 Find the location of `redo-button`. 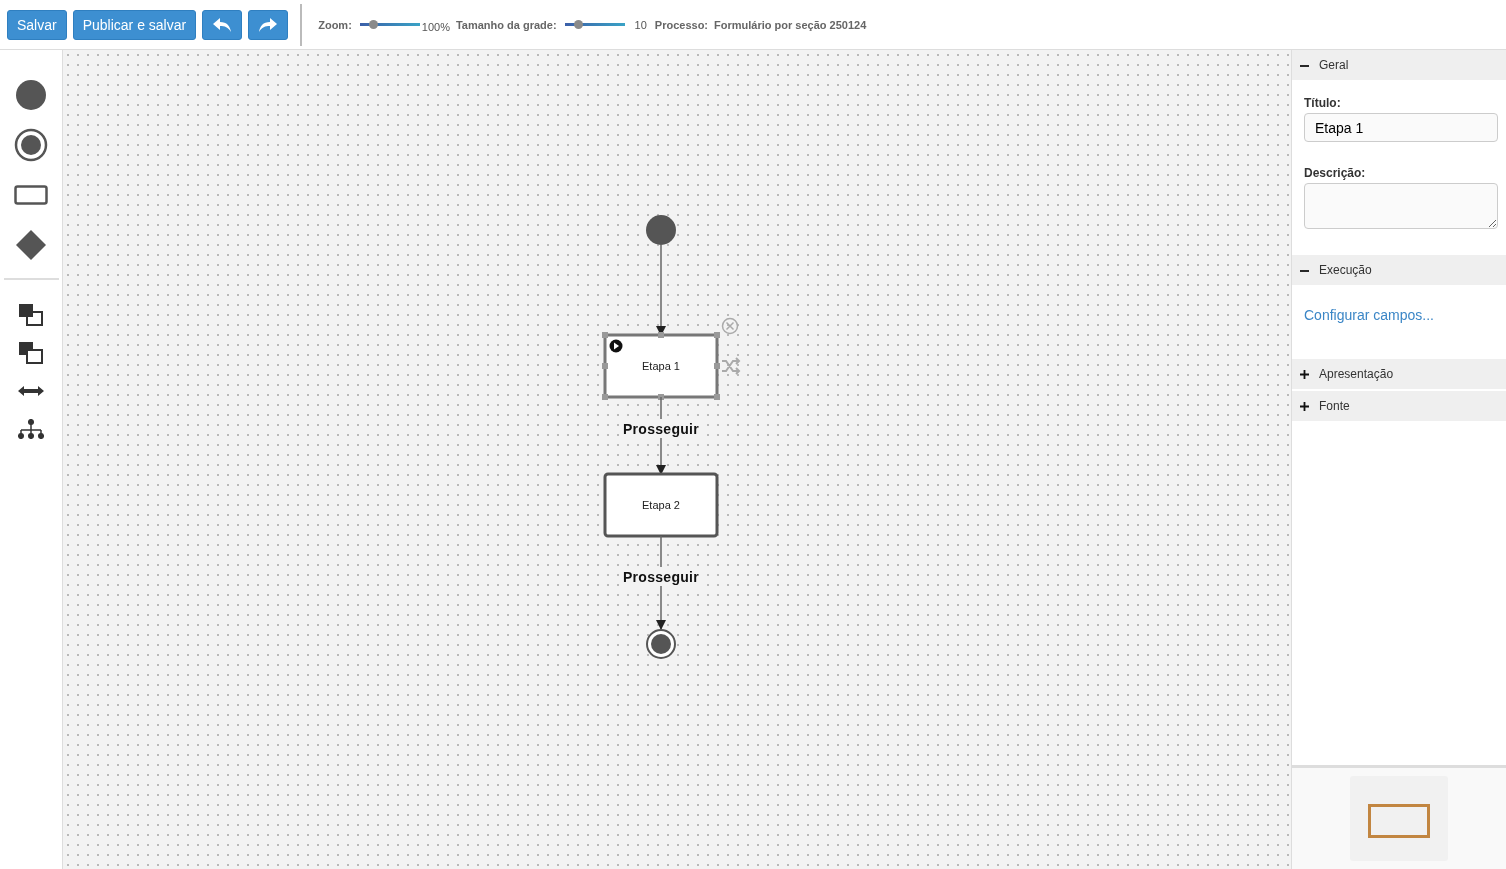

redo-button is located at coordinates (268, 24).